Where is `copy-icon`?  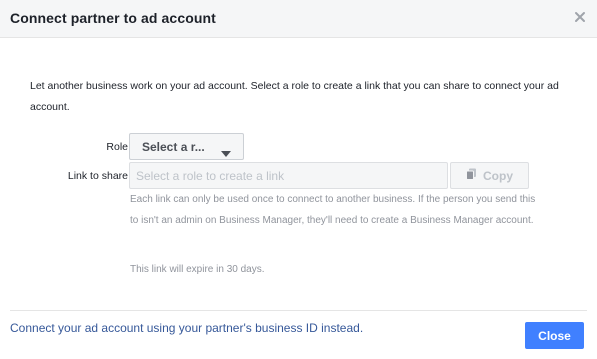 copy-icon is located at coordinates (471, 176).